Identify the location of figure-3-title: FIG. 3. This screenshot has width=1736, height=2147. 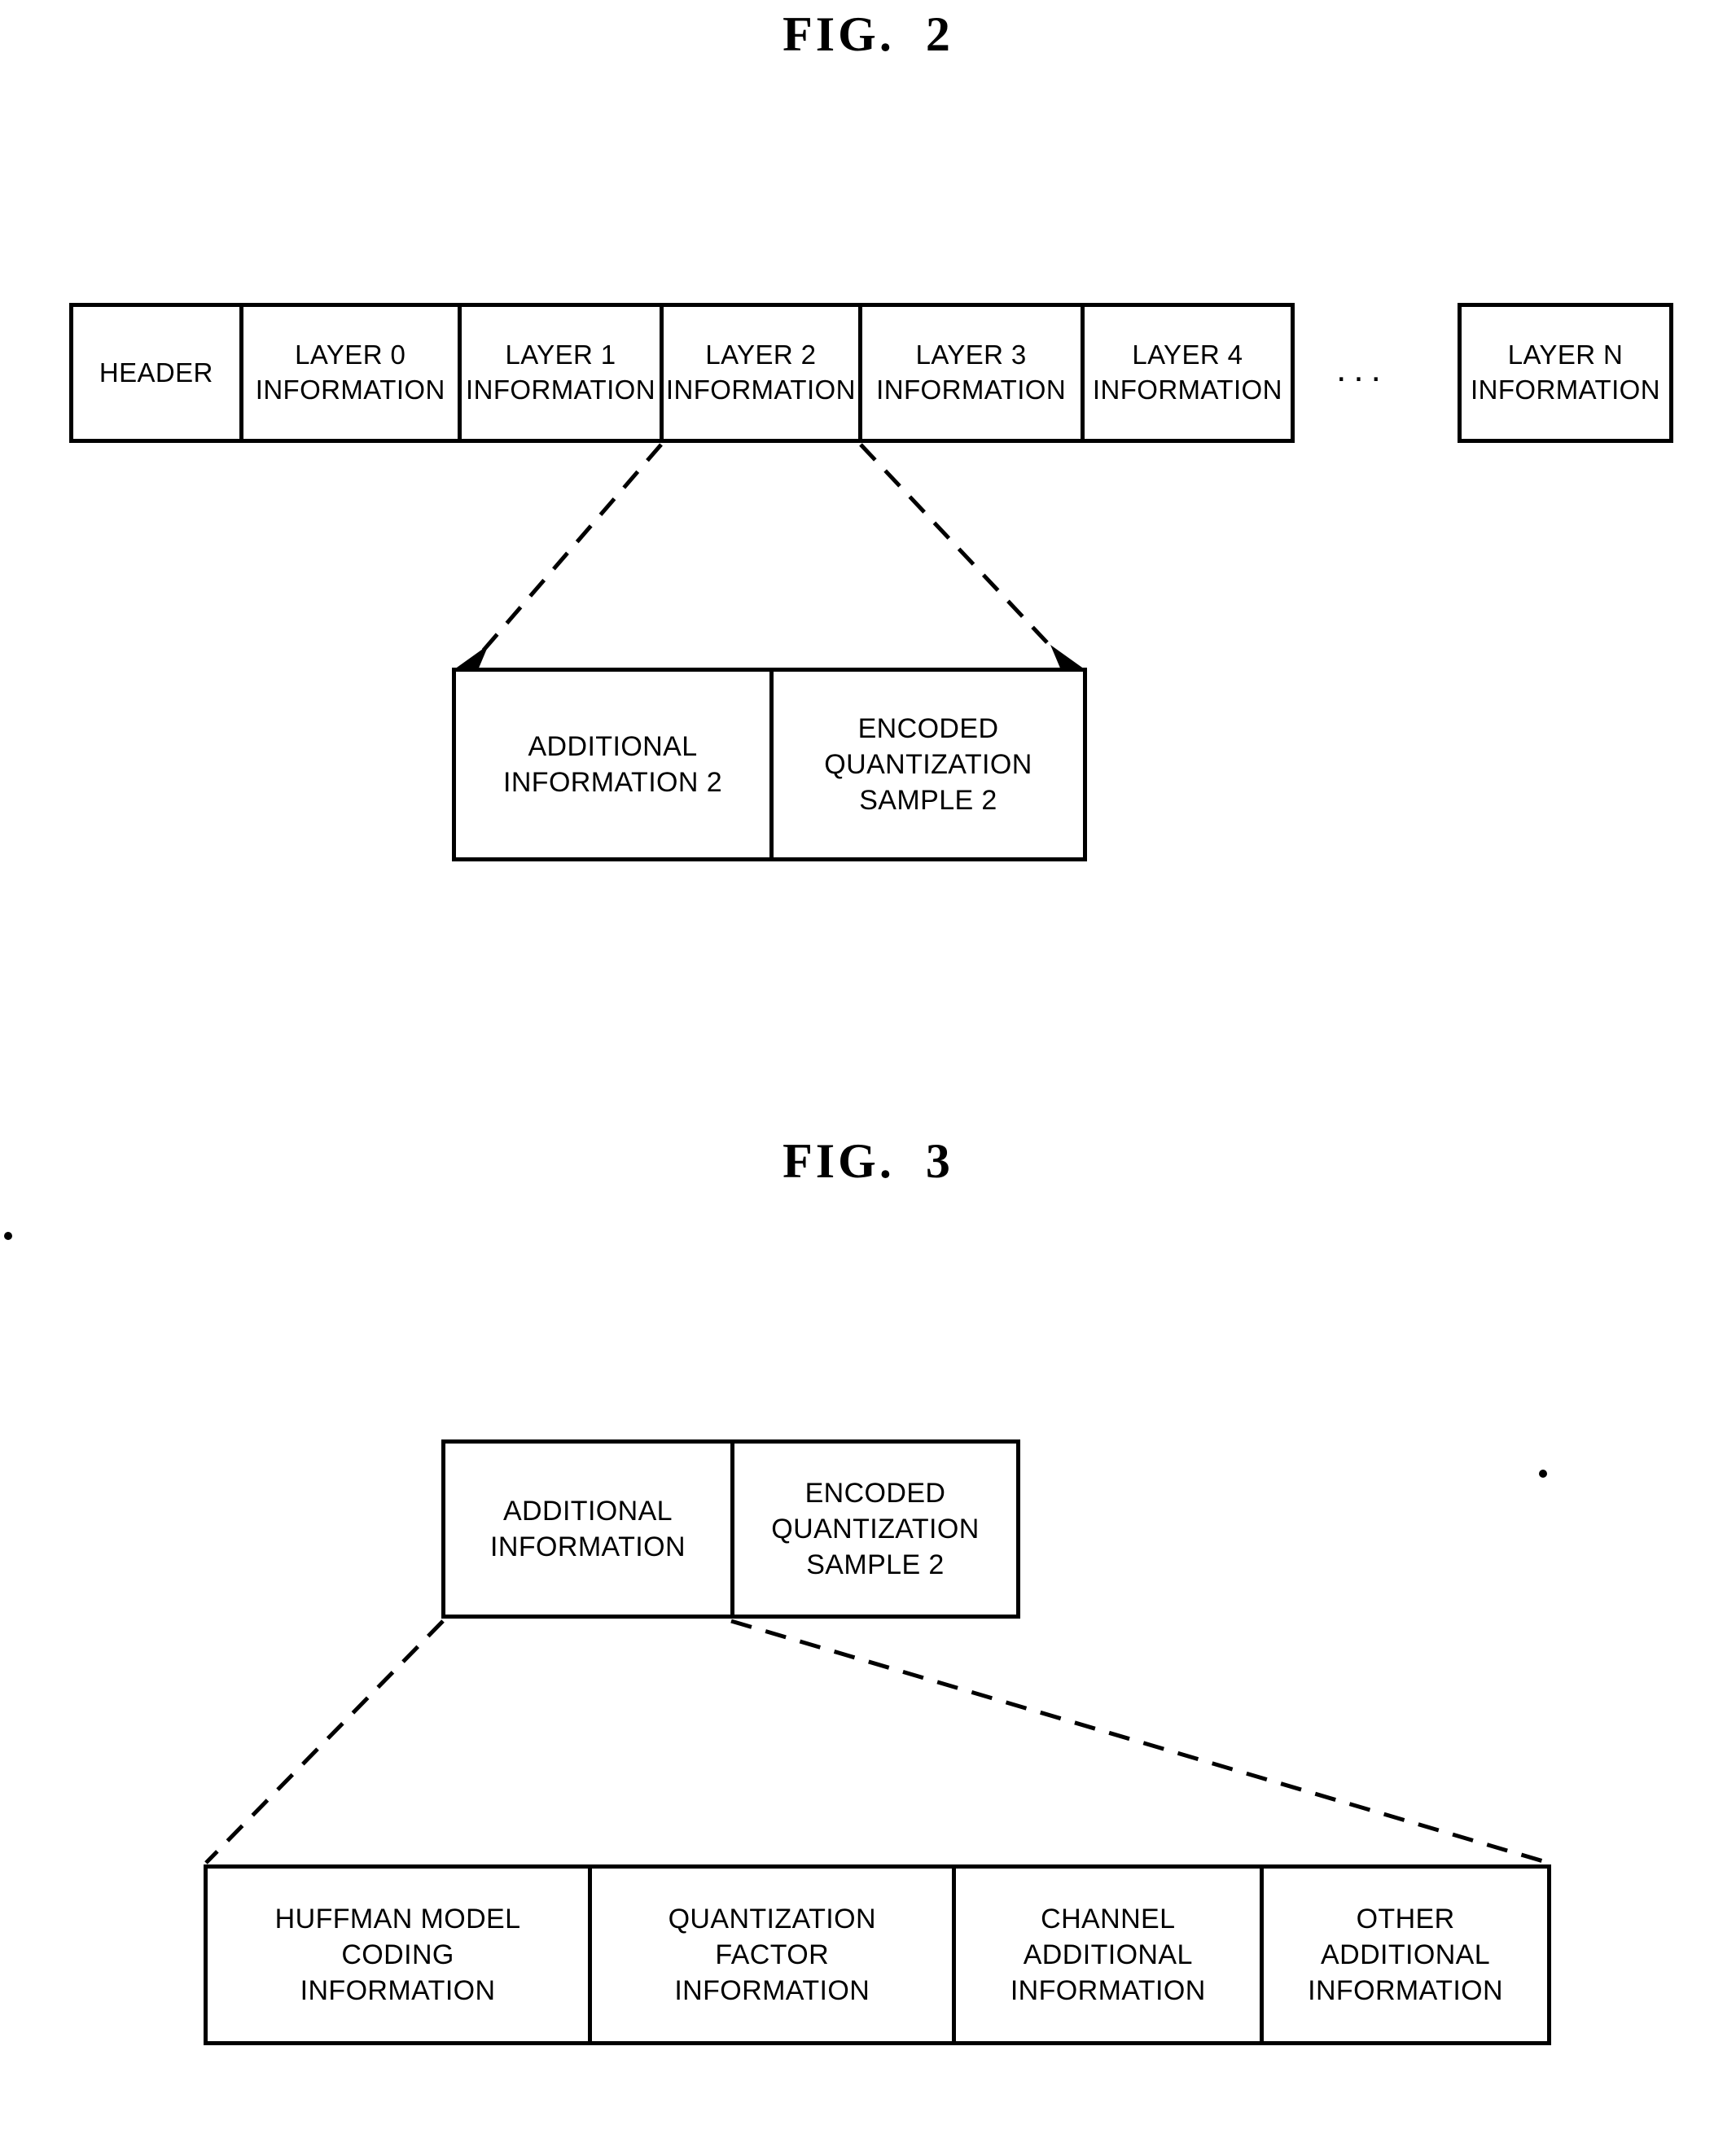
(868, 1161).